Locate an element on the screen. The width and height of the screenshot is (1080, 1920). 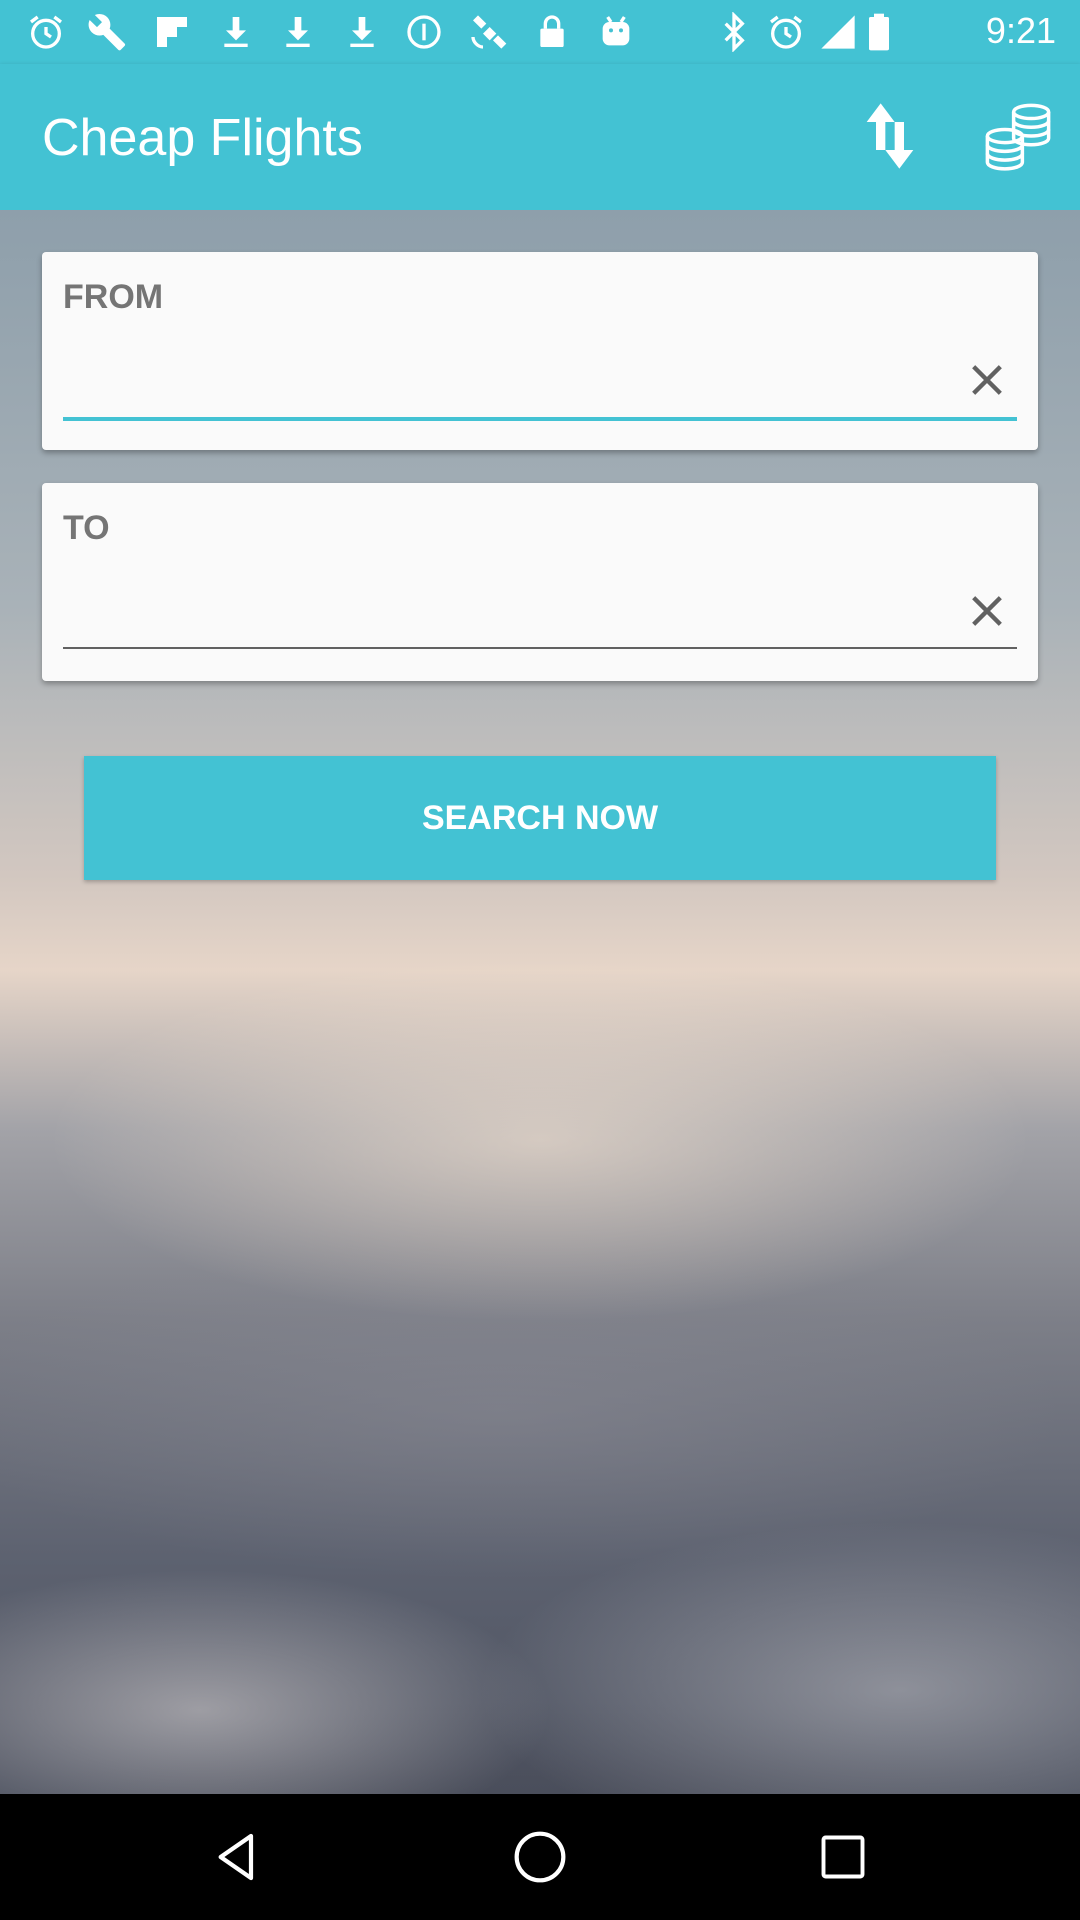
recents-button is located at coordinates (843, 1857).